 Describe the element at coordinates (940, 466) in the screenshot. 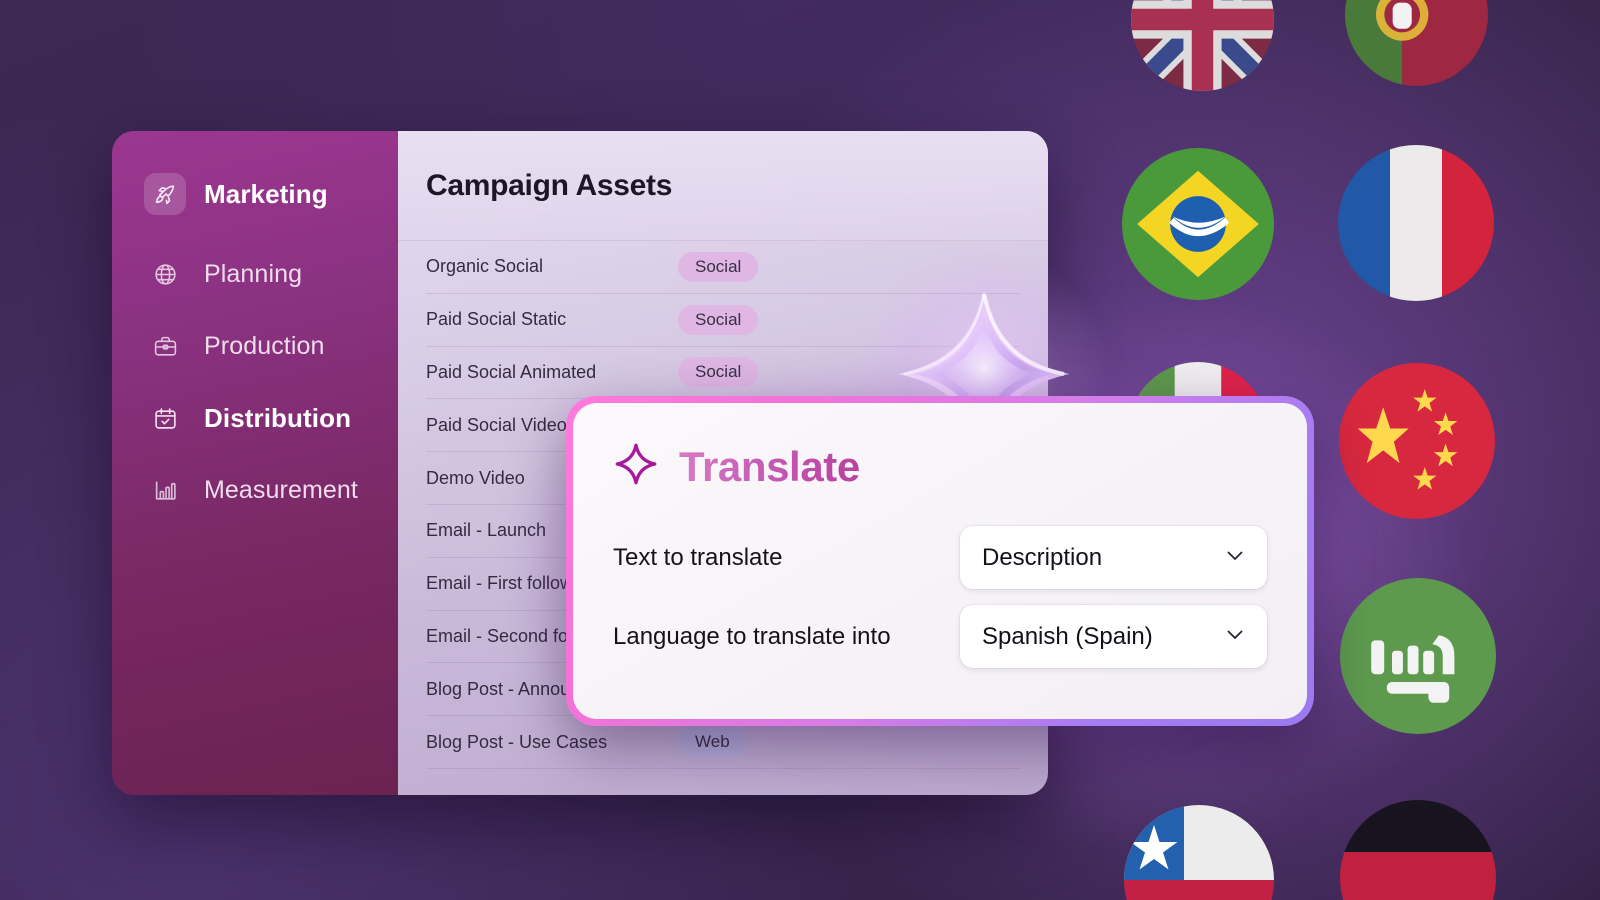

I see `dialog-header: Translate` at that location.